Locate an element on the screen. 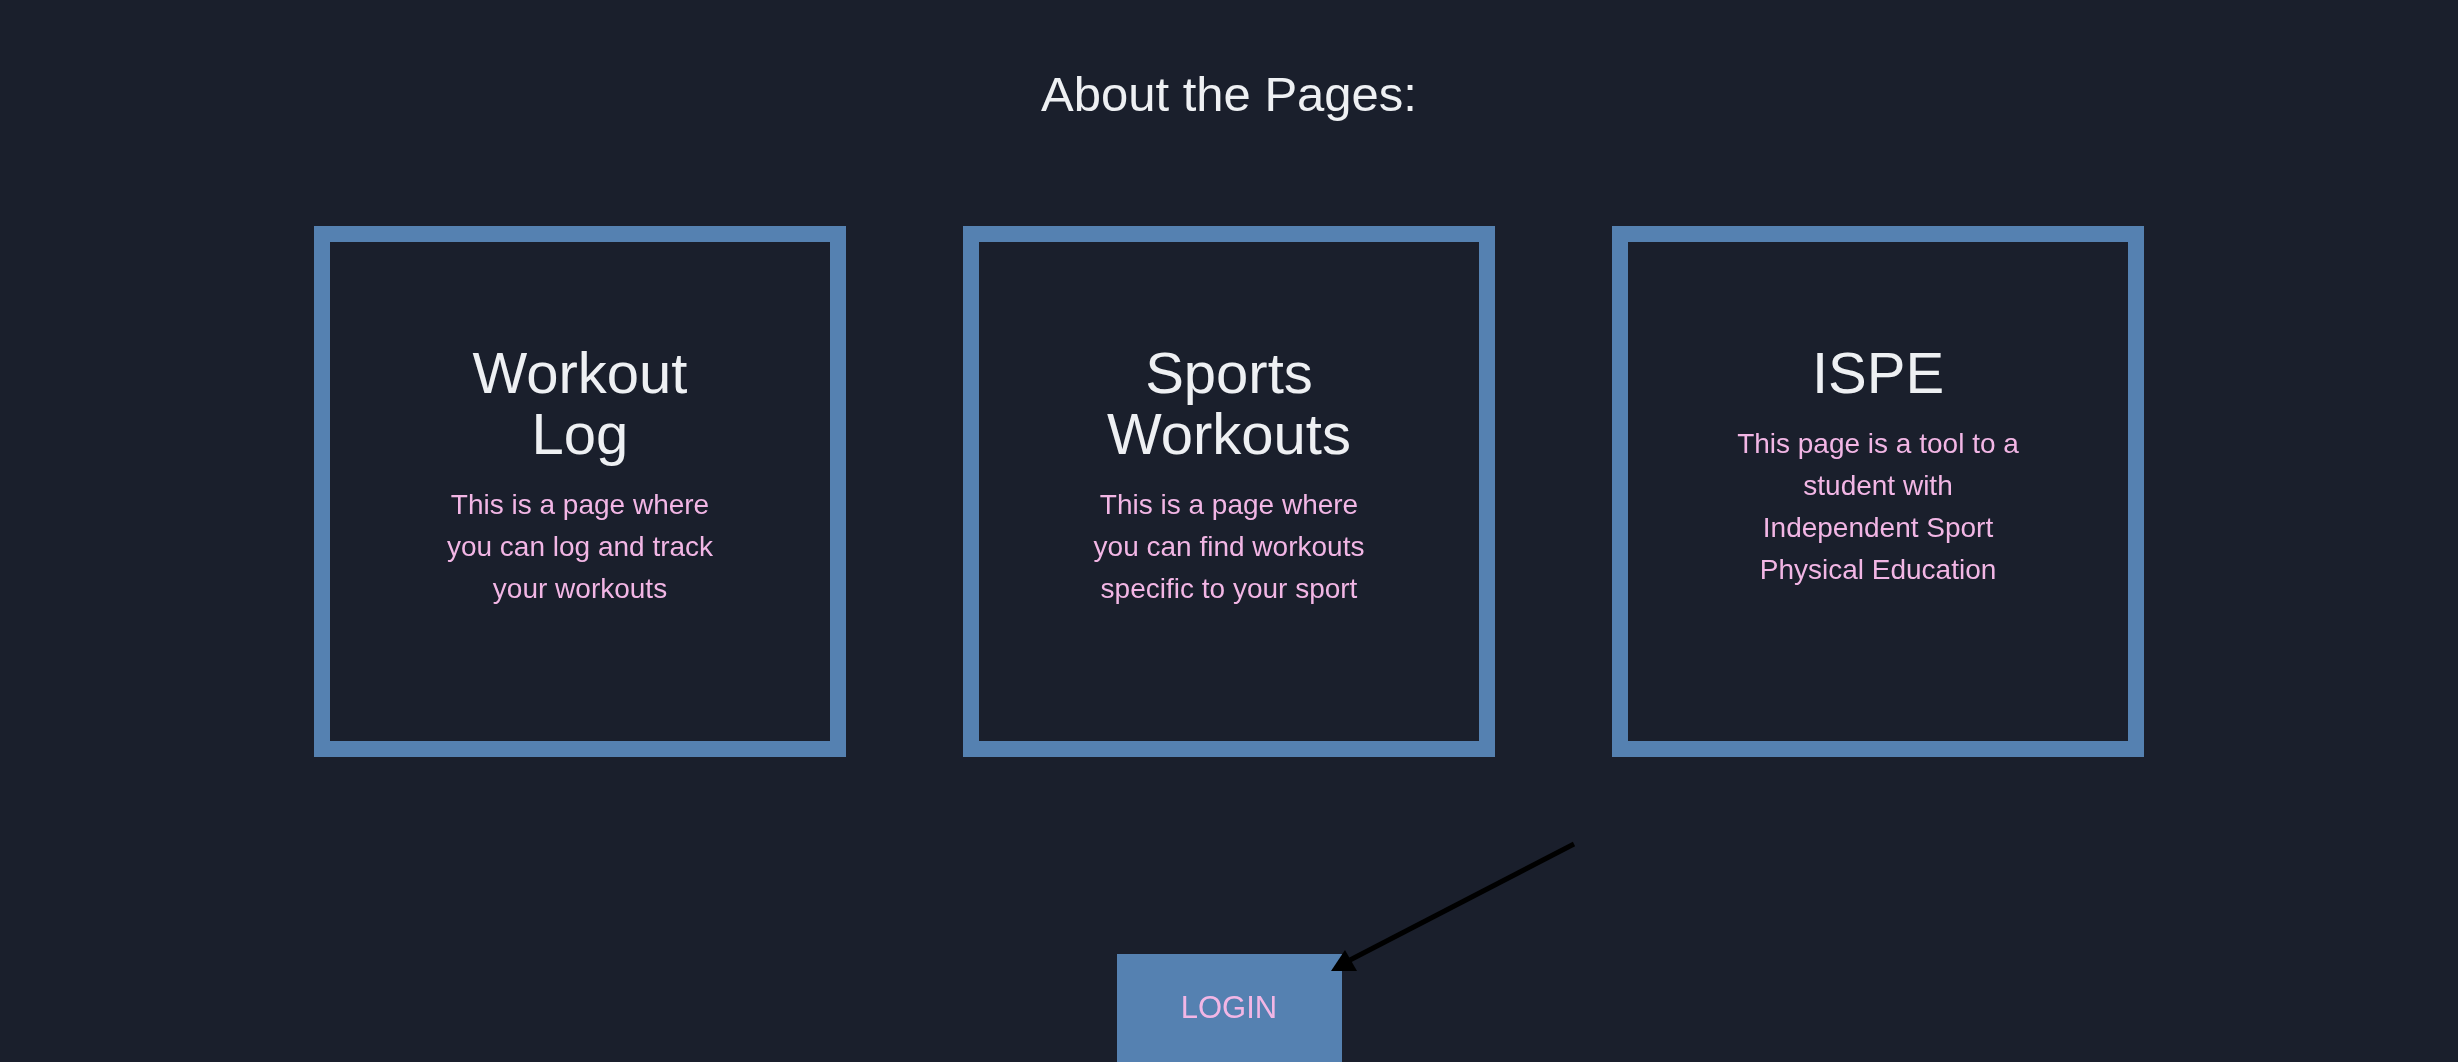  card-description: This page is a tool to a student with Independent Sport Physical Education is located at coordinates (1878, 507).